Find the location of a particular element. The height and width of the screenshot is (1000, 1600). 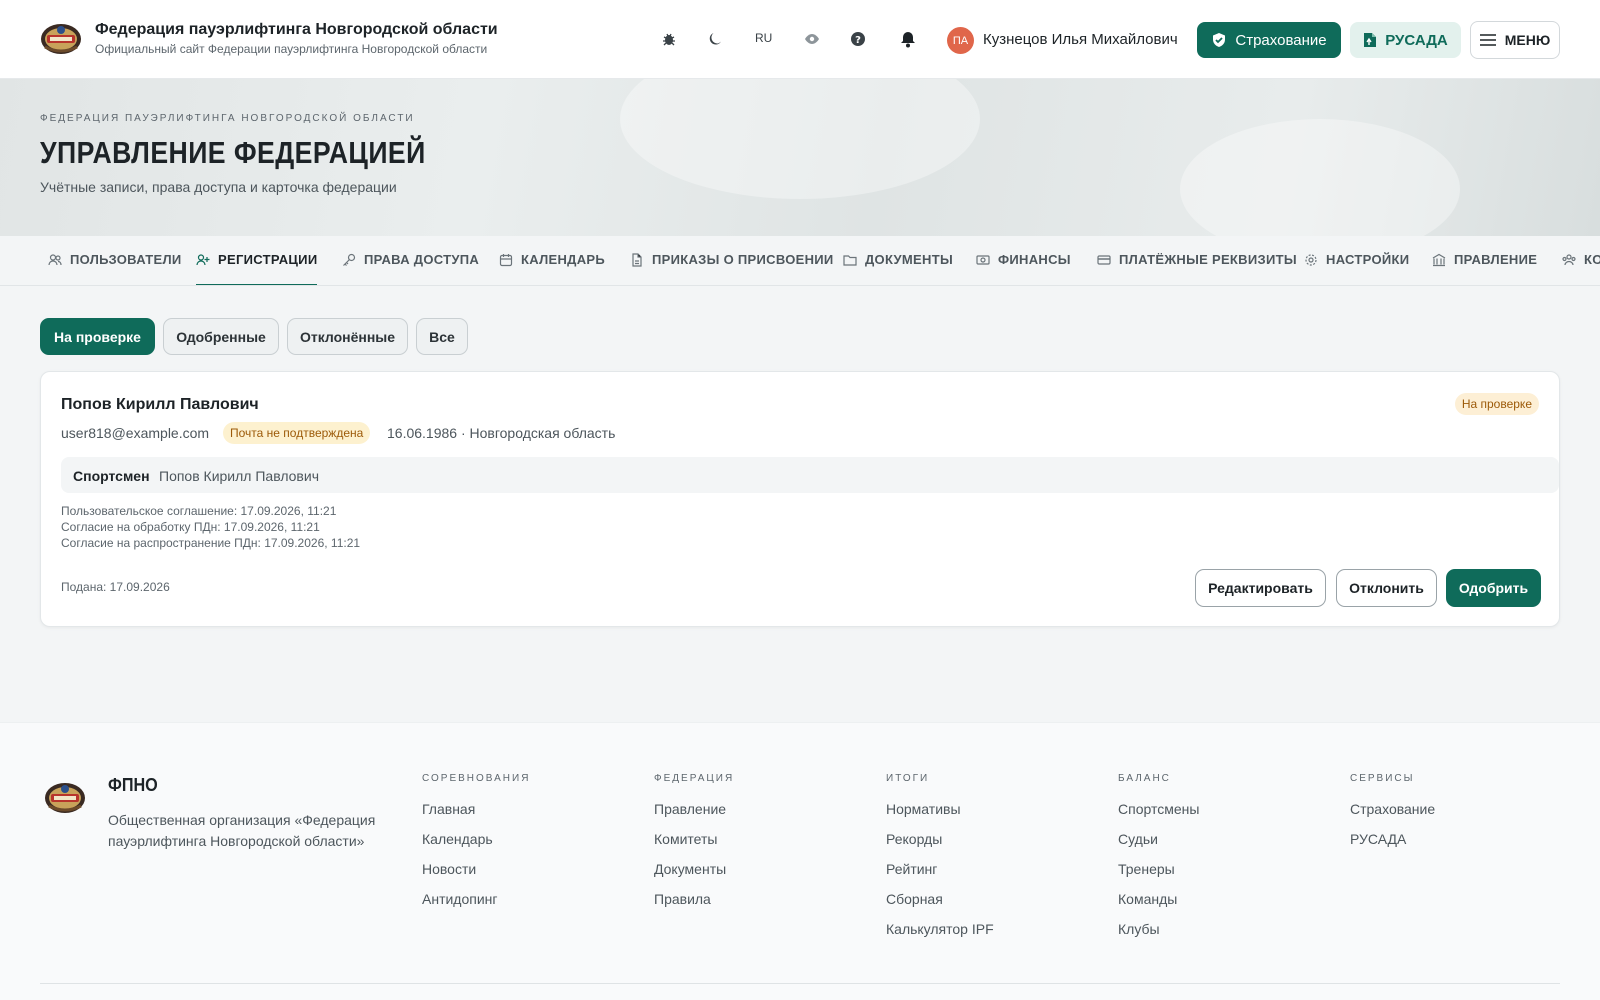

file-icon is located at coordinates (637, 260).